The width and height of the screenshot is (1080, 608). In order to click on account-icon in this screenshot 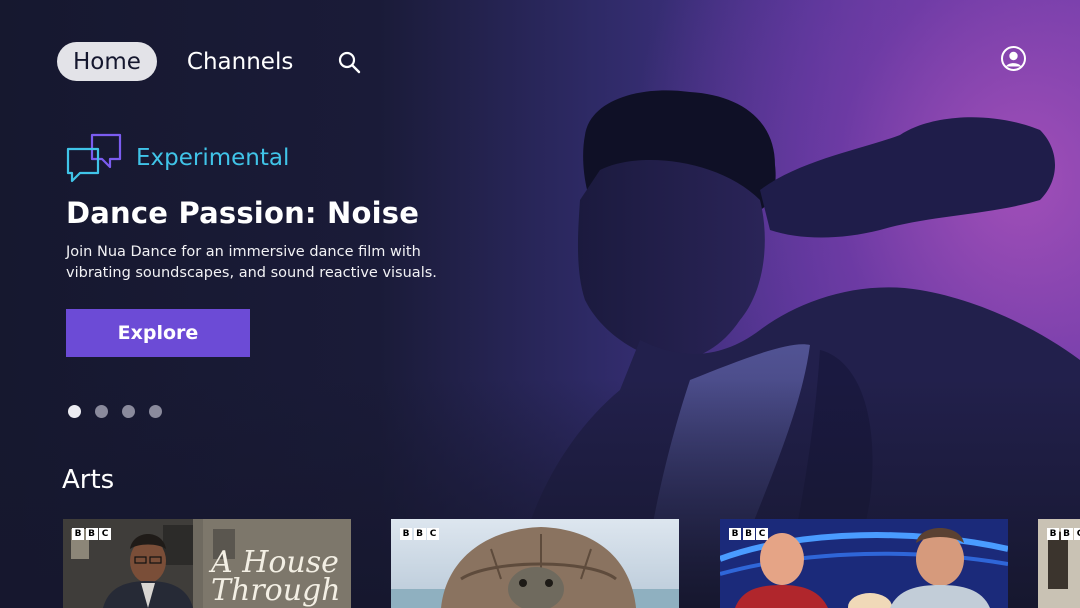, I will do `click(1013, 58)`.